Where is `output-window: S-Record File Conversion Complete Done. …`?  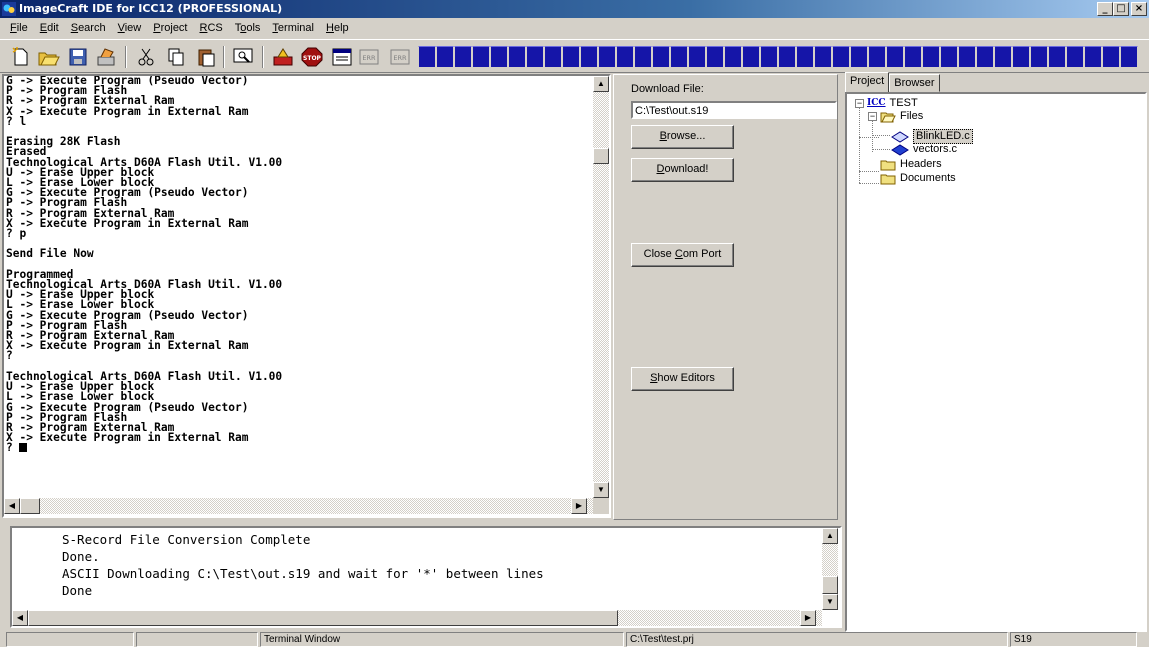 output-window: S-Record File Conversion Complete Done. … is located at coordinates (426, 577).